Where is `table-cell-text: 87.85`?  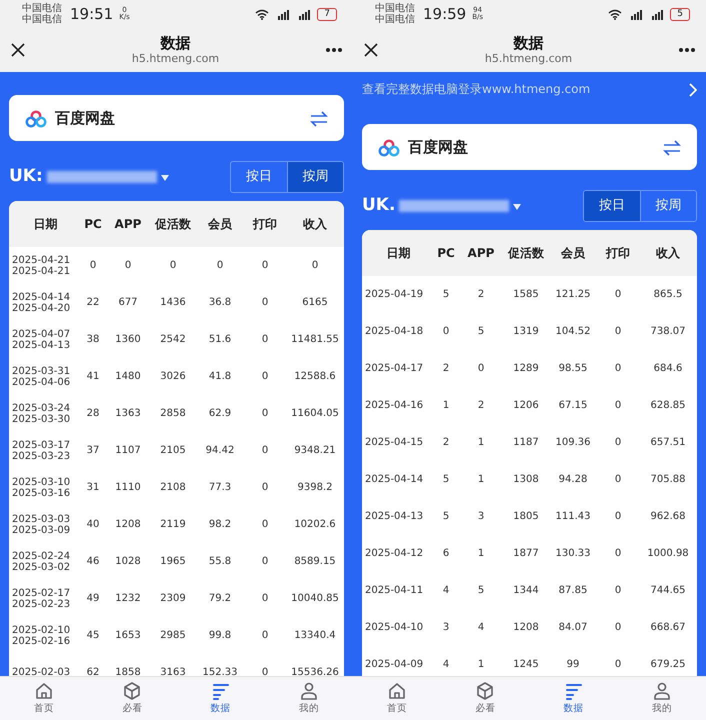 table-cell-text: 87.85 is located at coordinates (573, 591).